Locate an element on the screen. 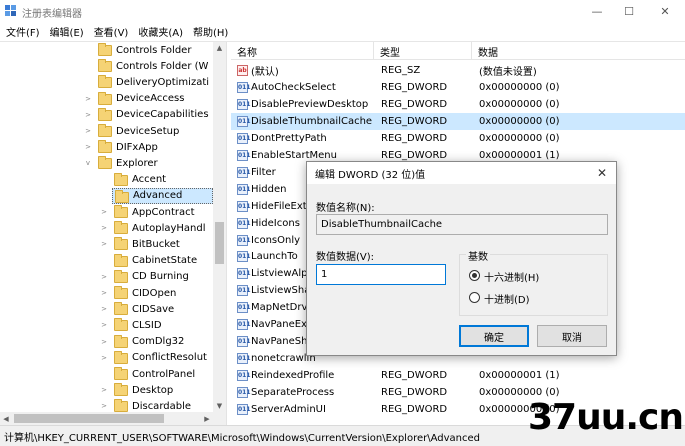 The image size is (685, 446). cancel-button: 取消 is located at coordinates (572, 336).